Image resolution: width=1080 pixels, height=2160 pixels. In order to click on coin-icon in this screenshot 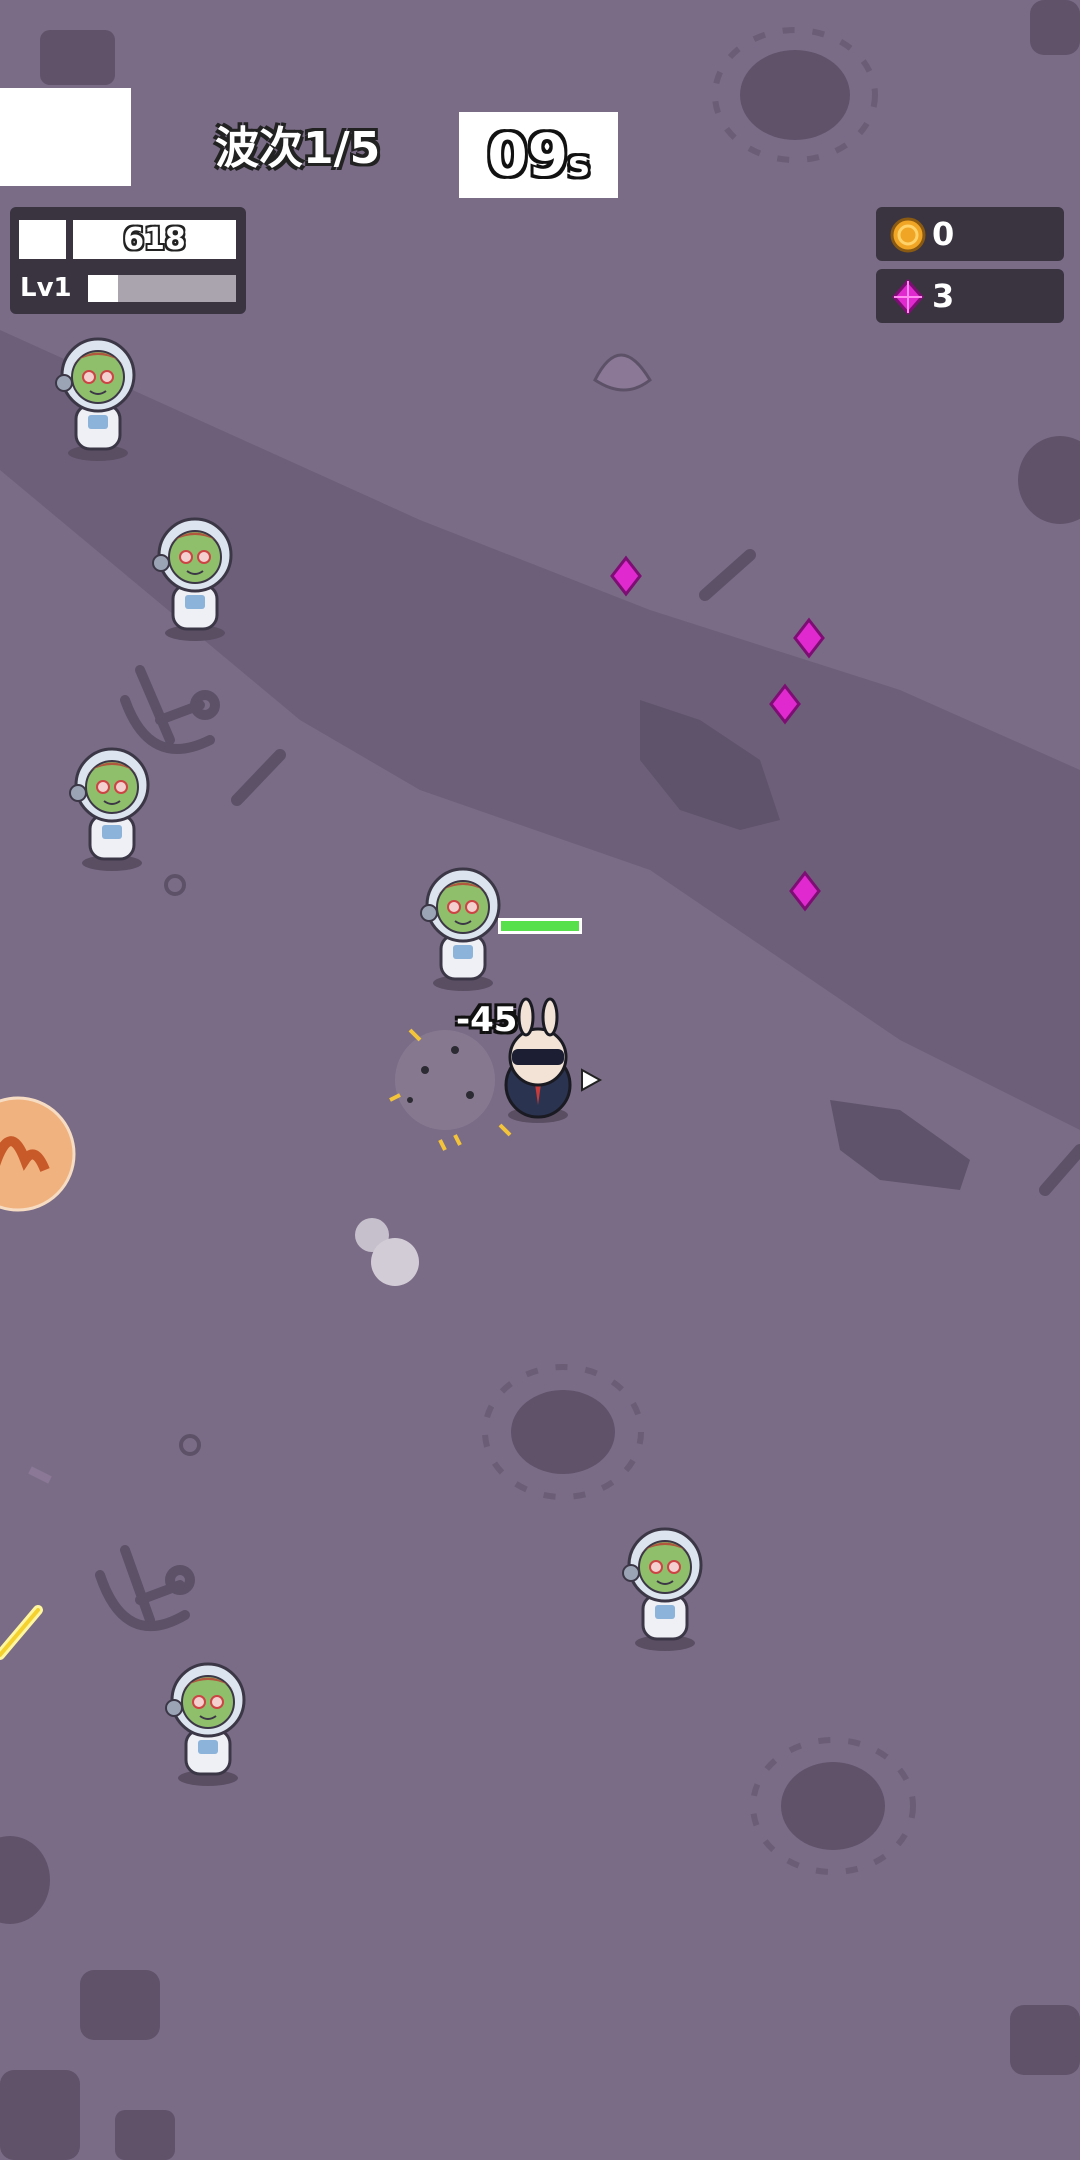, I will do `click(908, 235)`.